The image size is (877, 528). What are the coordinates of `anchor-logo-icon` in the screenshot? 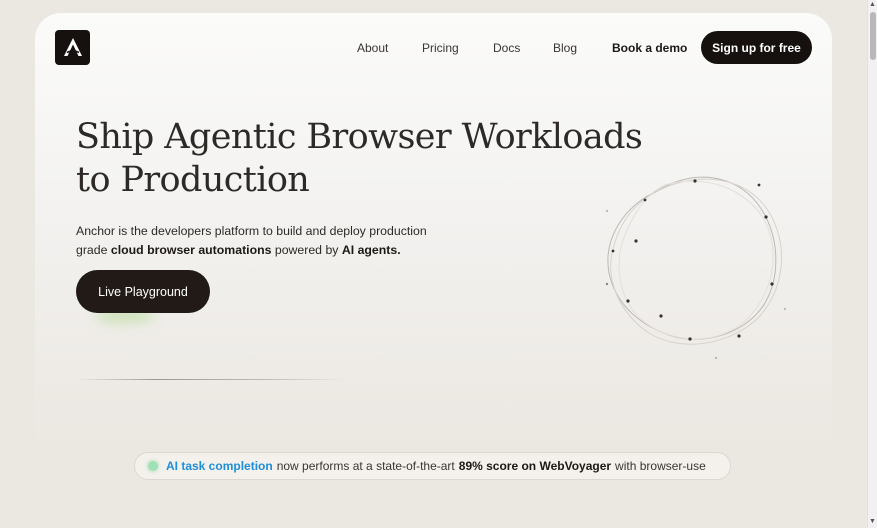 It's located at (72, 46).